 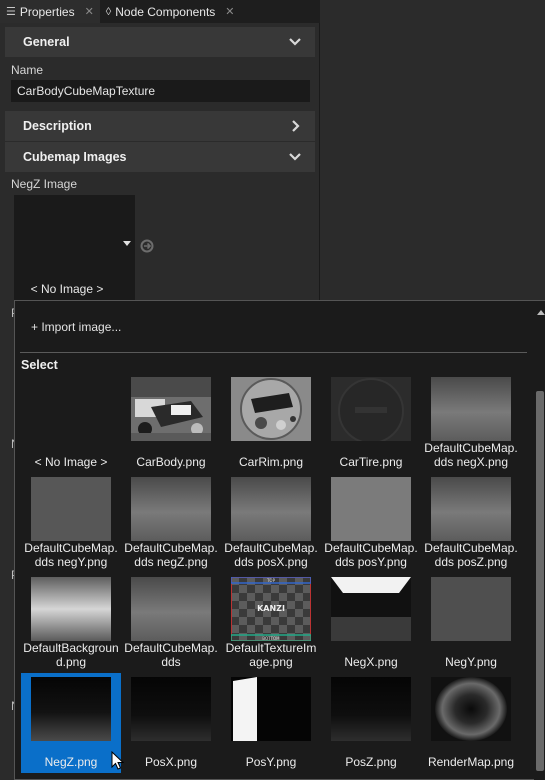 I want to click on image-option-label: CarRim.png, so click(x=271, y=462).